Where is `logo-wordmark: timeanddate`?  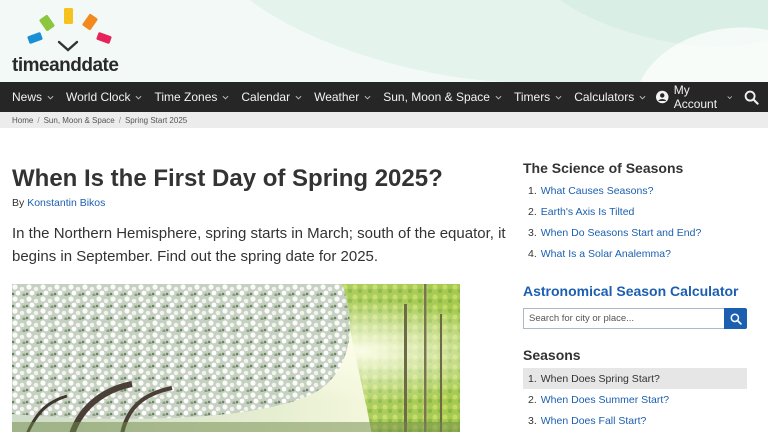
logo-wordmark: timeanddate is located at coordinates (65, 66).